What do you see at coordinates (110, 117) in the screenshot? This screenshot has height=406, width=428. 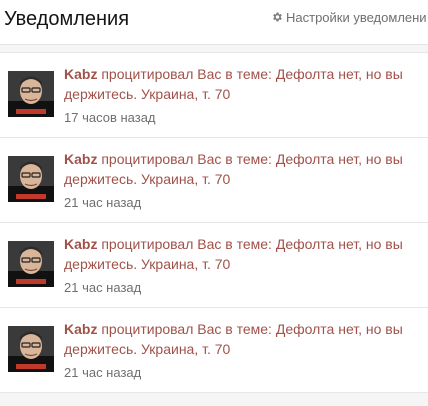 I see `notification-time: 17 часов назад` at bounding box center [110, 117].